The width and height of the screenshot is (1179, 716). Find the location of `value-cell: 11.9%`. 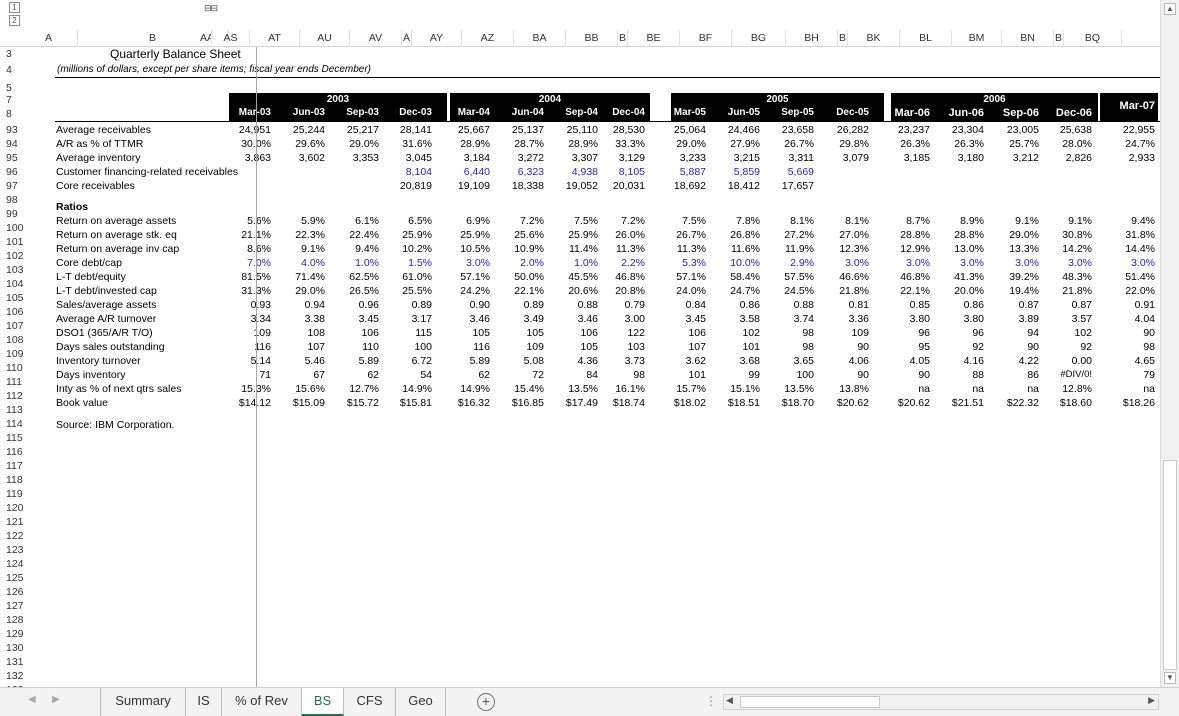

value-cell: 11.9% is located at coordinates (786, 249).